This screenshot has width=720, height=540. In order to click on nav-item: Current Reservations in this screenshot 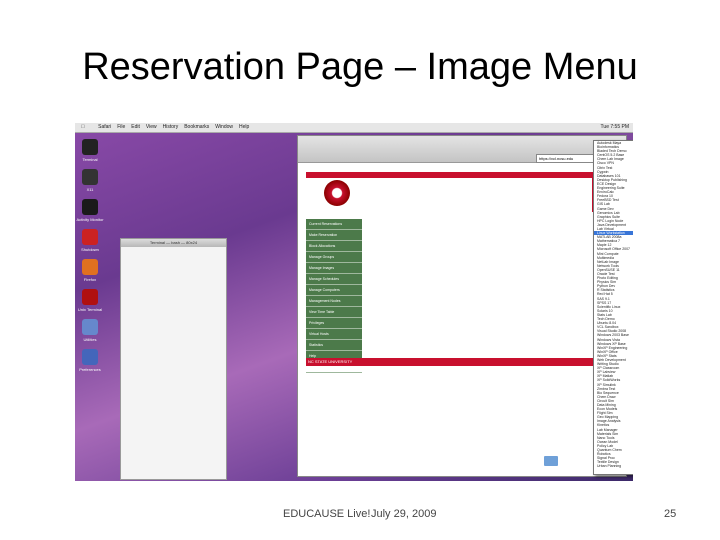, I will do `click(334, 224)`.